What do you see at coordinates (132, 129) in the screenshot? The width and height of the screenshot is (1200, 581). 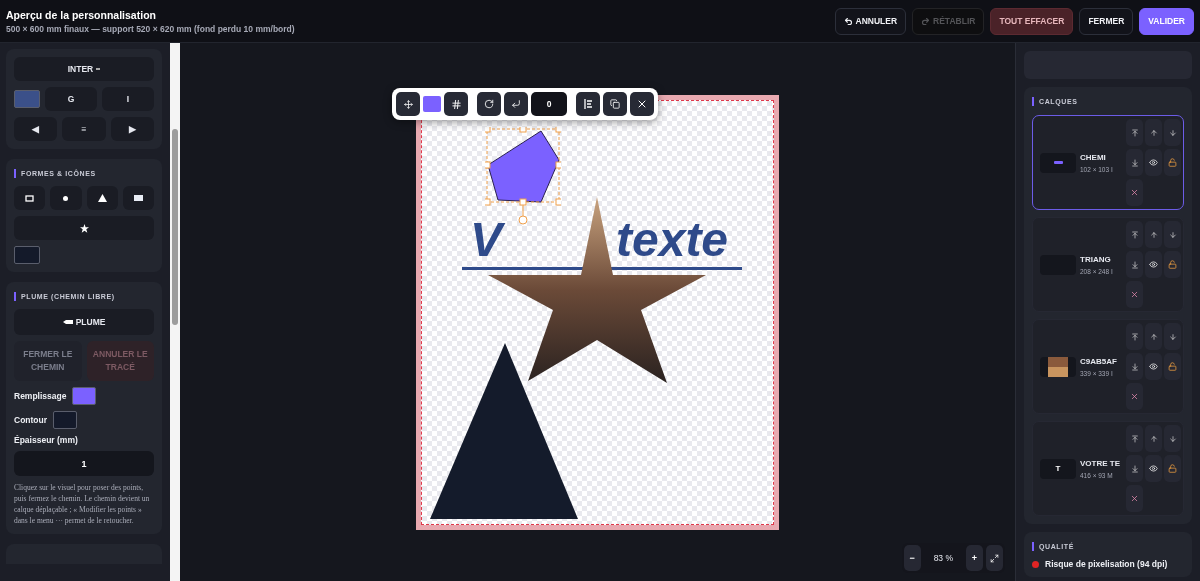 I see `align-button: ▶` at bounding box center [132, 129].